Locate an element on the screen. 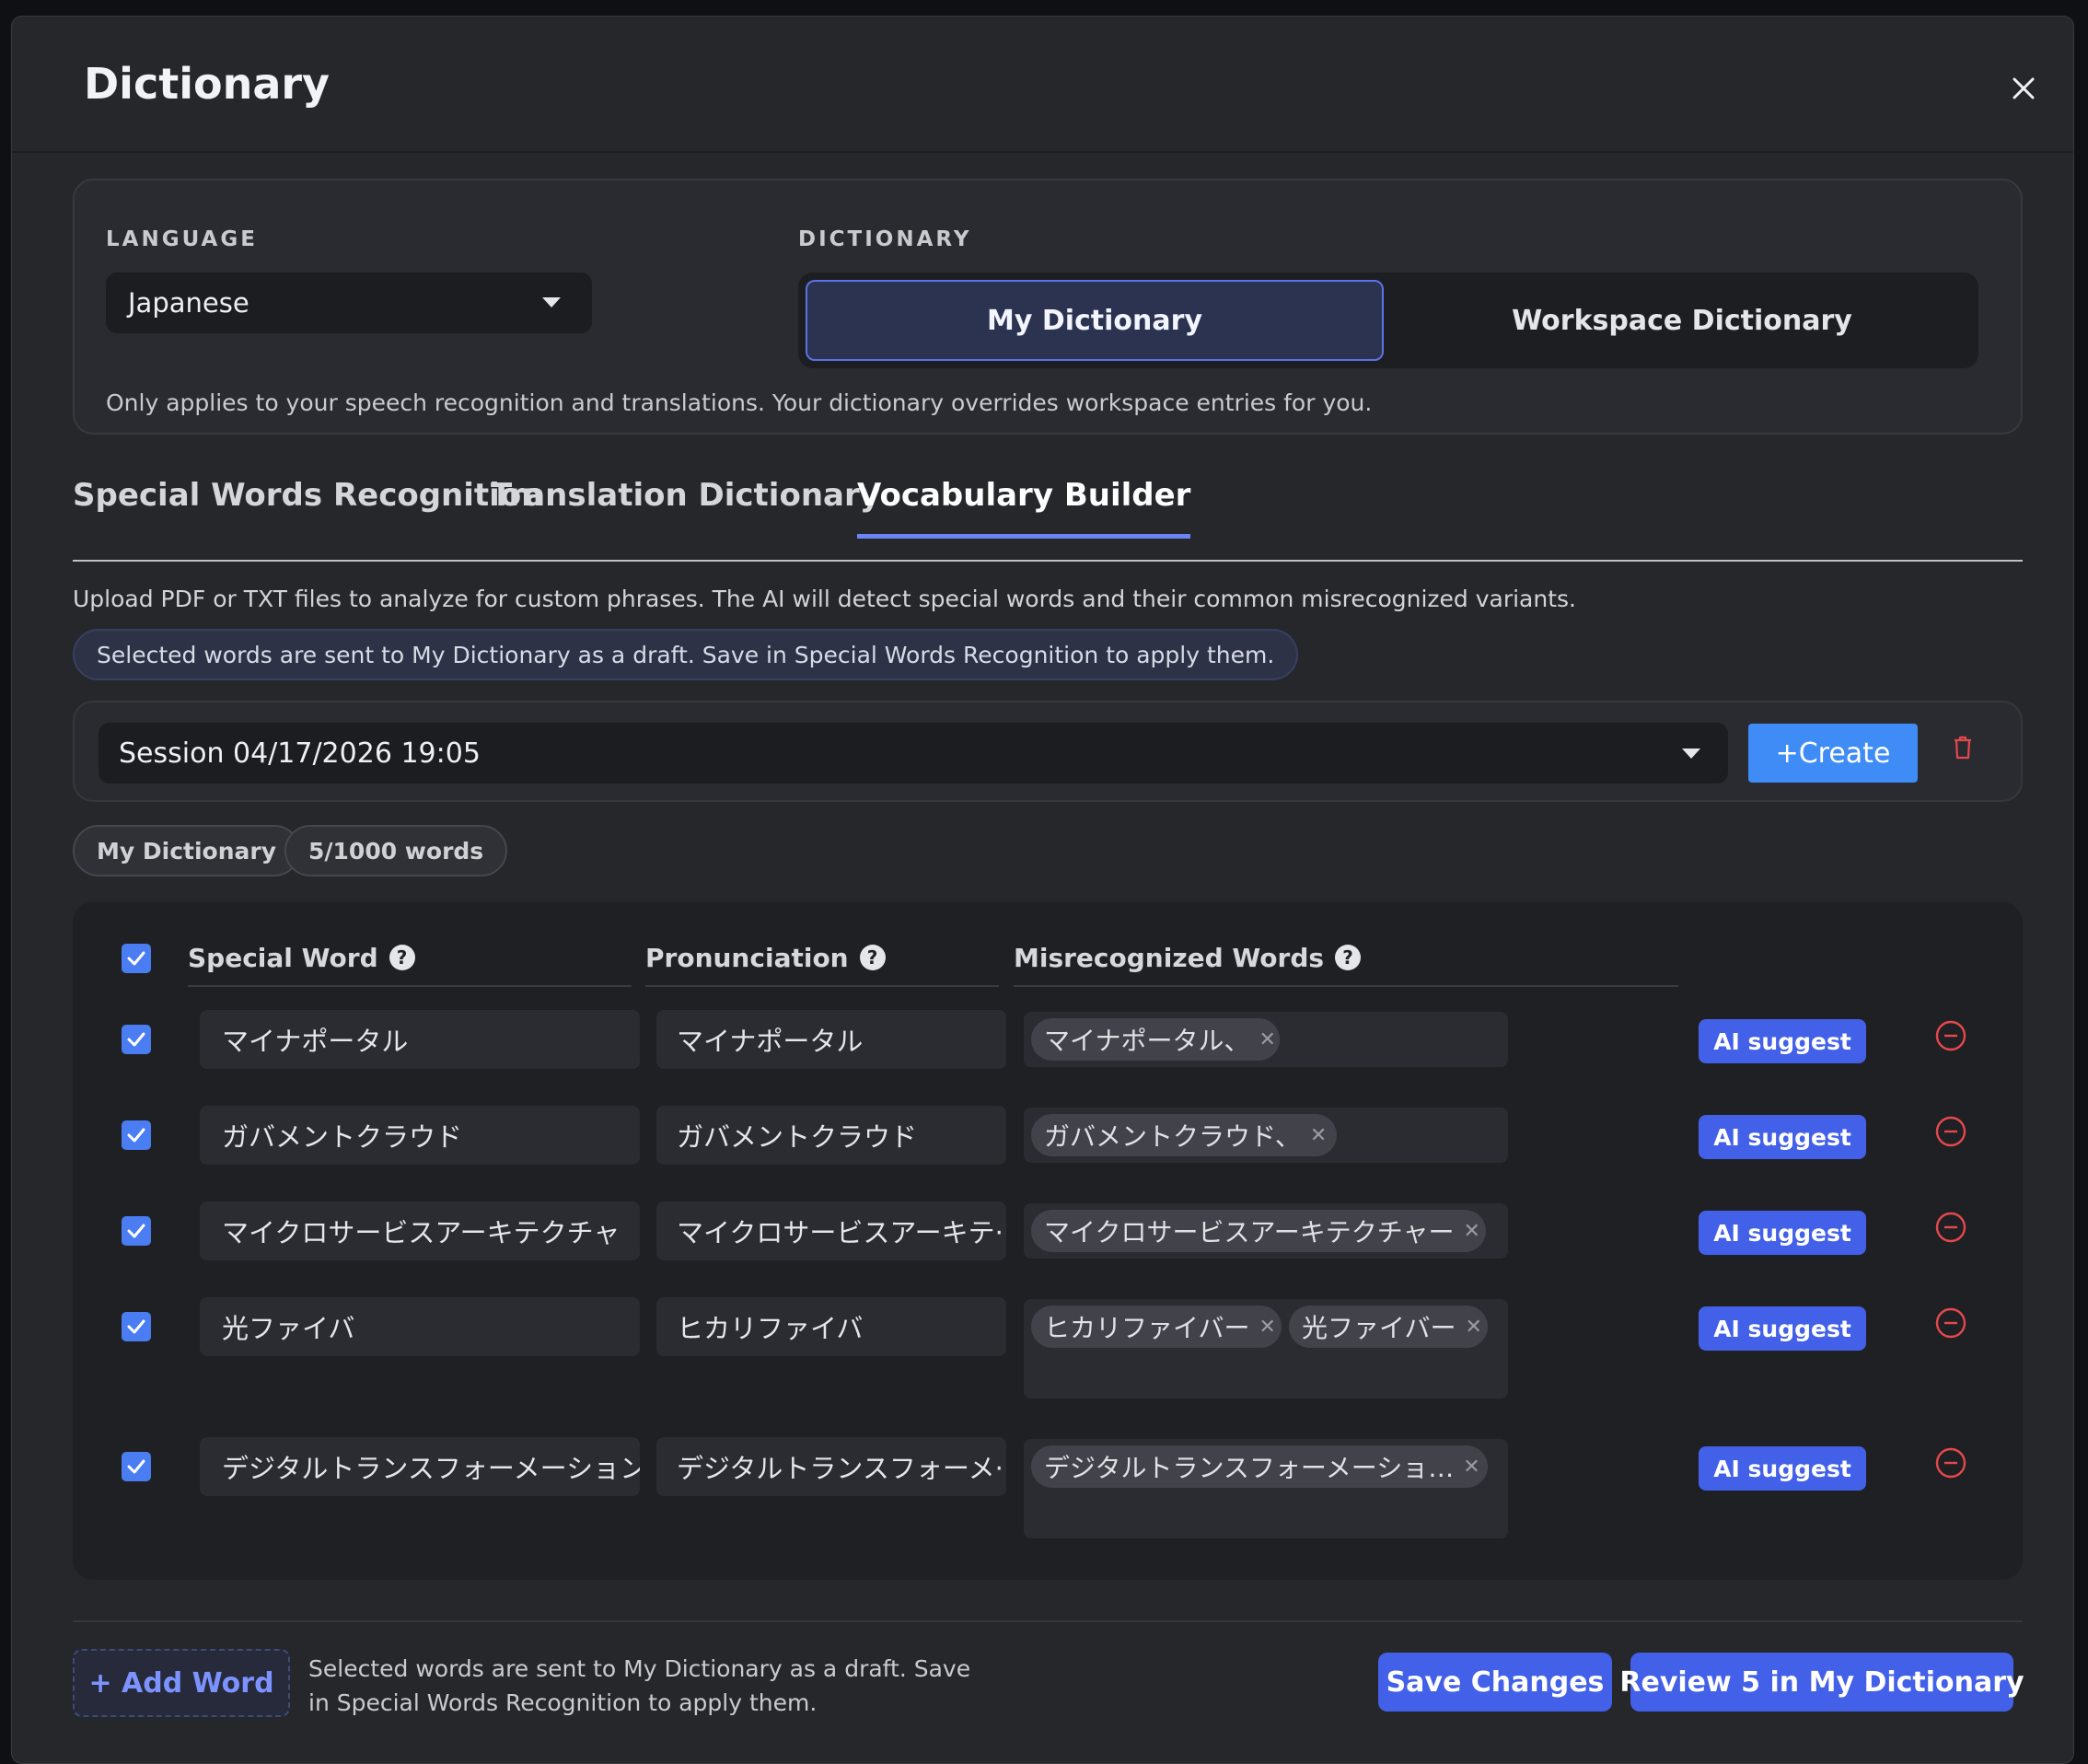 Image resolution: width=2088 pixels, height=1764 pixels. select-all-checkbox is located at coordinates (136, 958).